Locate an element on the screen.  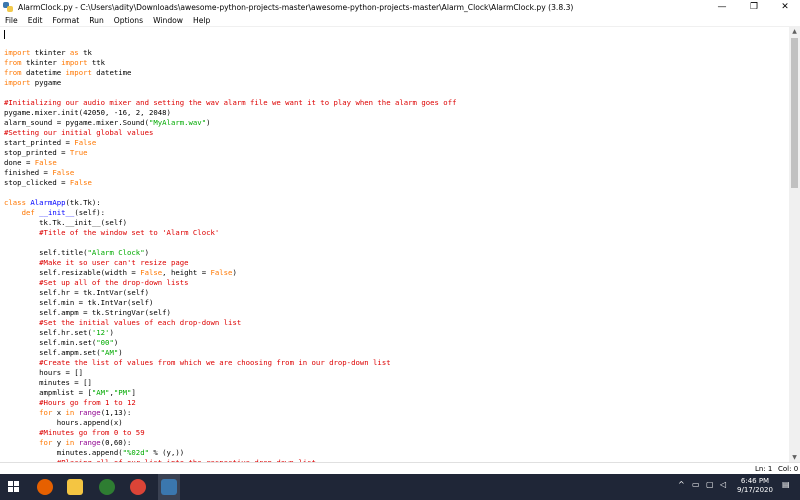
code-token: (0,60): is located at coordinates (116, 442).